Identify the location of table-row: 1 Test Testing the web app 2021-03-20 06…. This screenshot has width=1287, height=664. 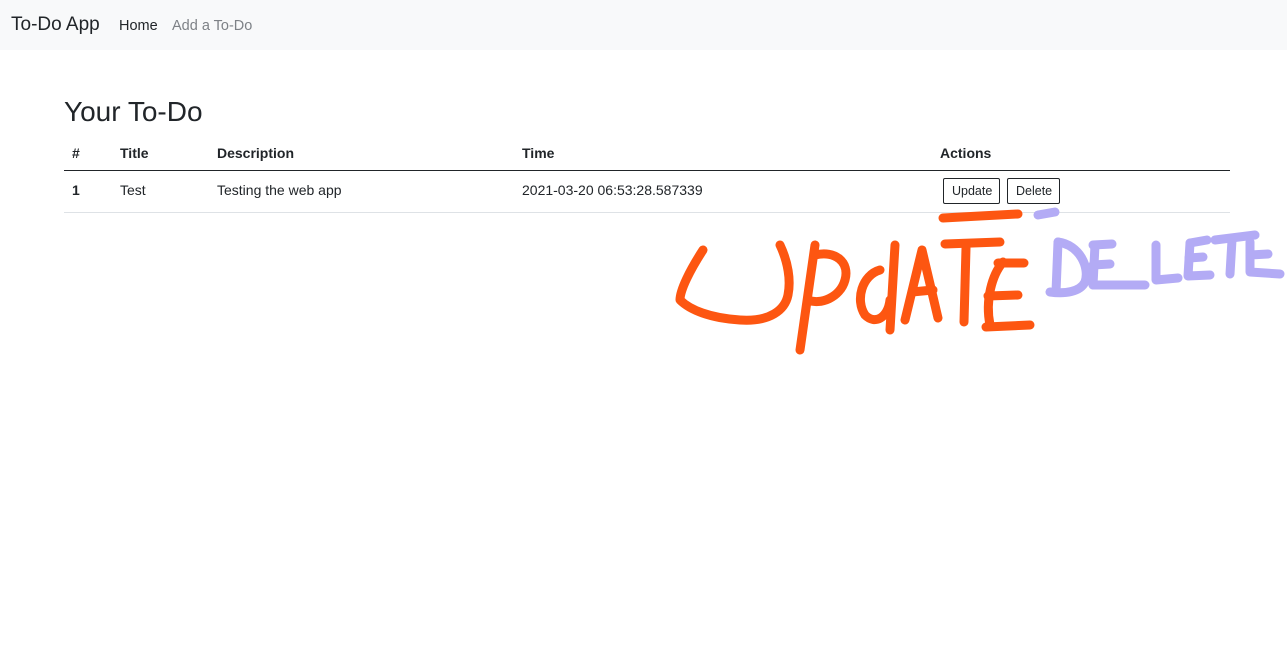
(647, 192).